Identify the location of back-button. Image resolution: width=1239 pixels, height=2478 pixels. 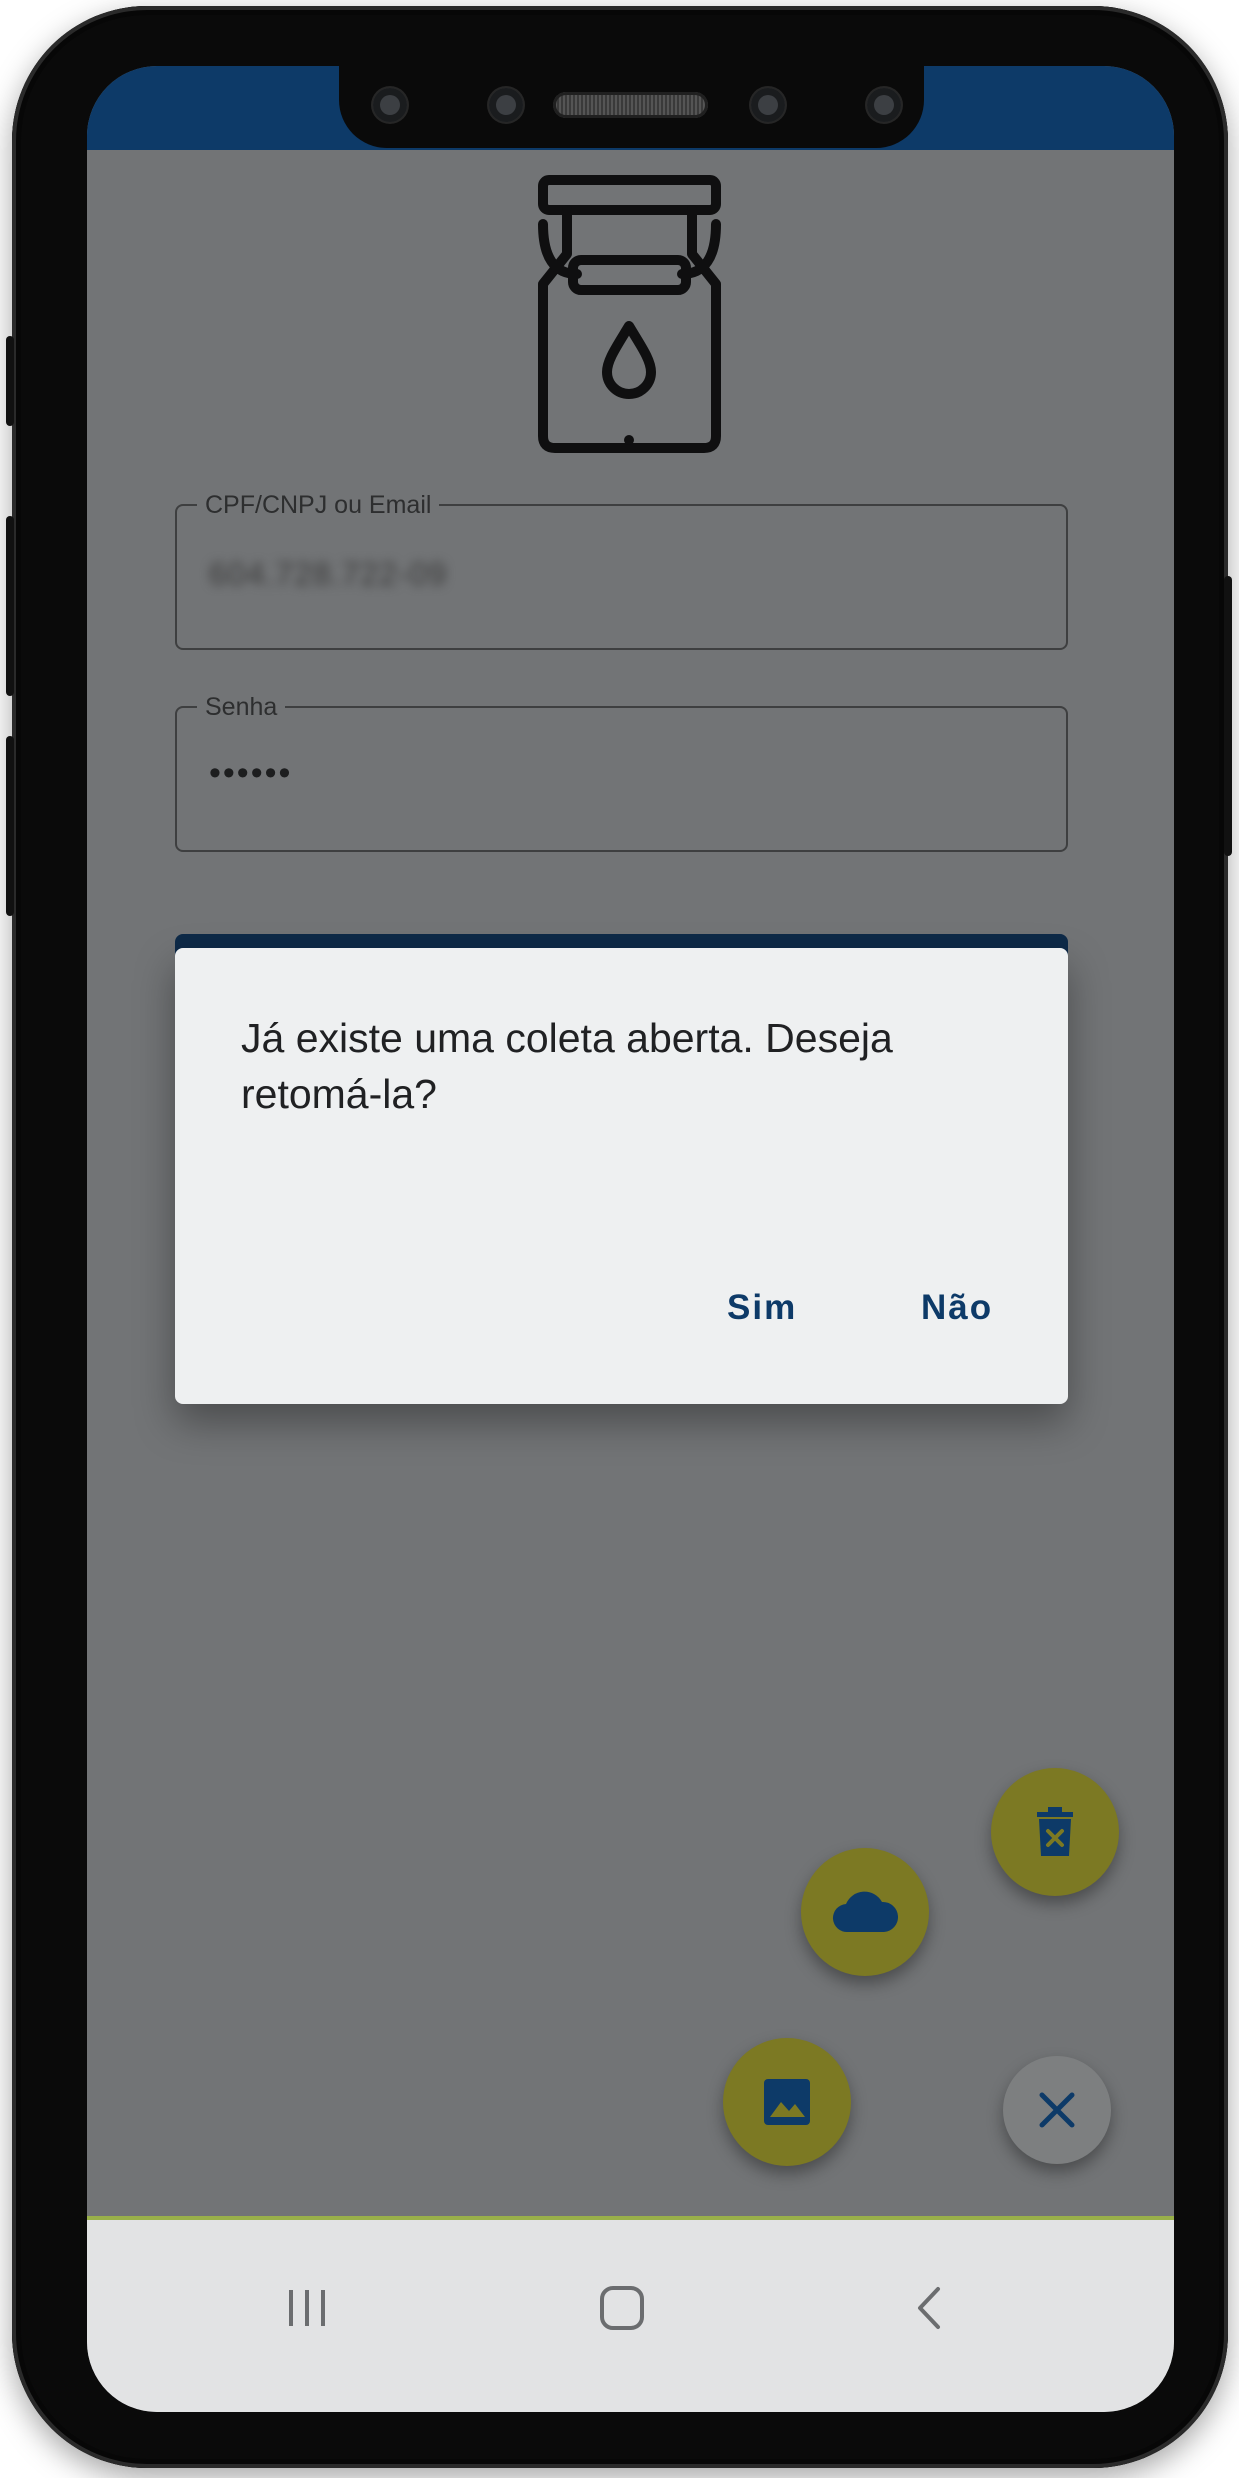
(929, 2308).